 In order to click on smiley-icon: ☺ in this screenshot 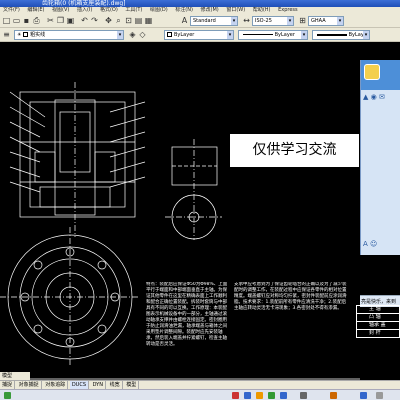, I will do `click(373, 244)`.